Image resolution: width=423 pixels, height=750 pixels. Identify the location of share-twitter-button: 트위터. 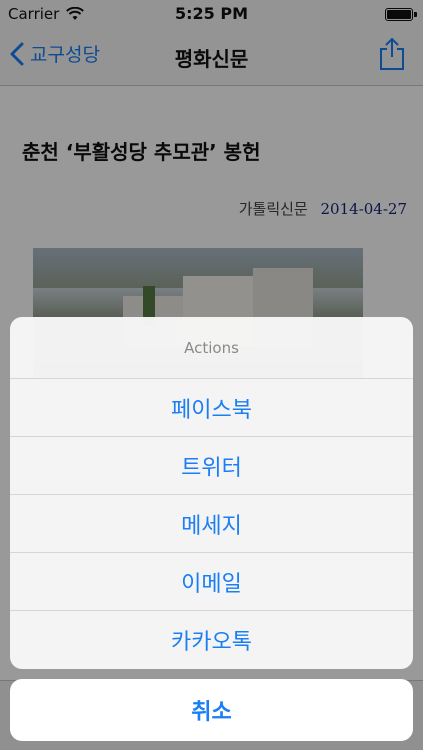
(211, 466).